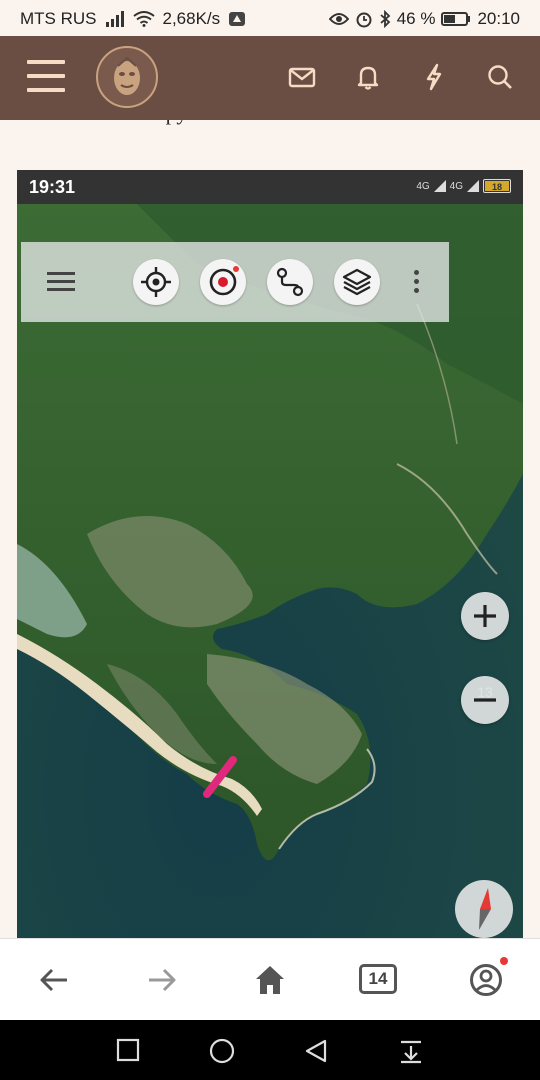 The width and height of the screenshot is (540, 1080). Describe the element at coordinates (456, 186) in the screenshot. I see `embedded-signal-2: 4G` at that location.